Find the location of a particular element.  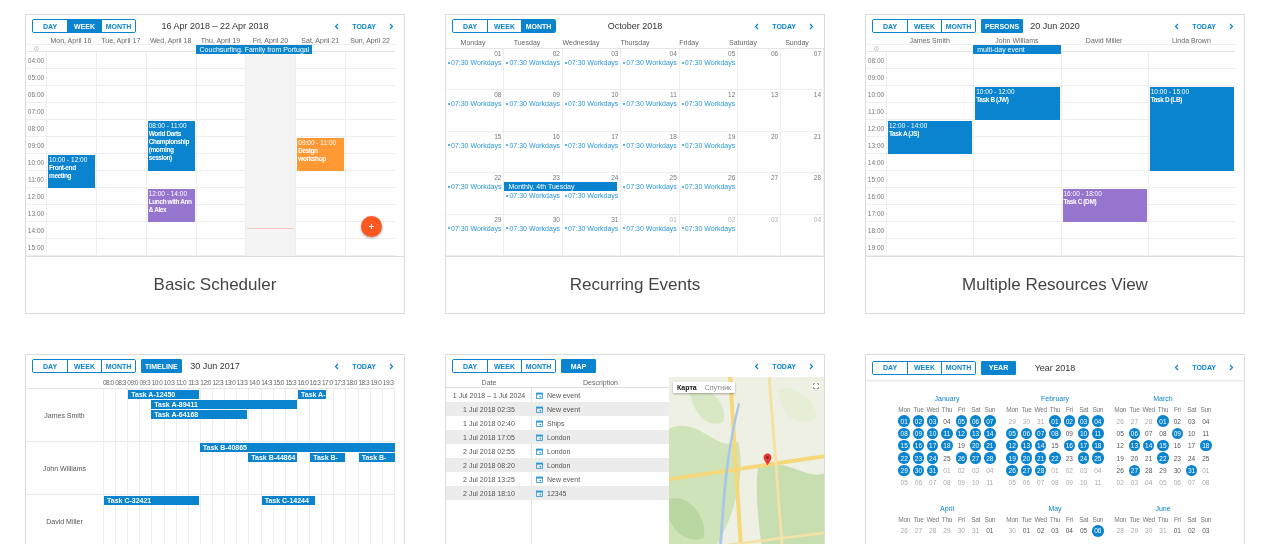

fullscreen-icon is located at coordinates (816, 386).